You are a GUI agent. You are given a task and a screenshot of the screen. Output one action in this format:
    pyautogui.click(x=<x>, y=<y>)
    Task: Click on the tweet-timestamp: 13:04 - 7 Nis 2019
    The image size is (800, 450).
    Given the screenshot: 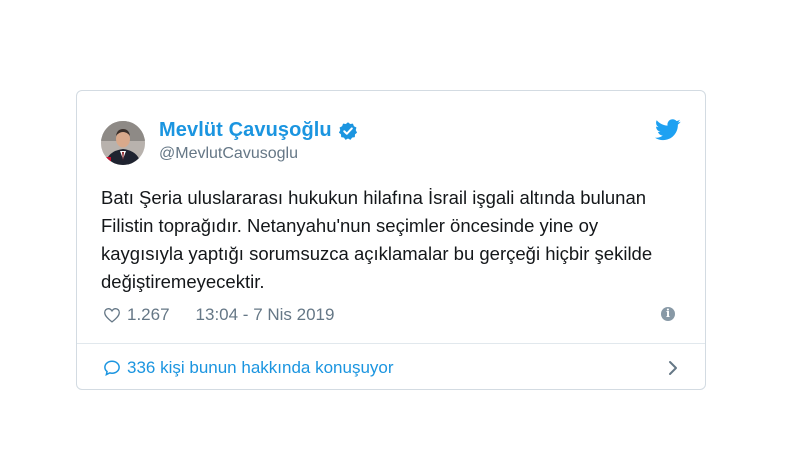 What is the action you would take?
    pyautogui.click(x=265, y=315)
    